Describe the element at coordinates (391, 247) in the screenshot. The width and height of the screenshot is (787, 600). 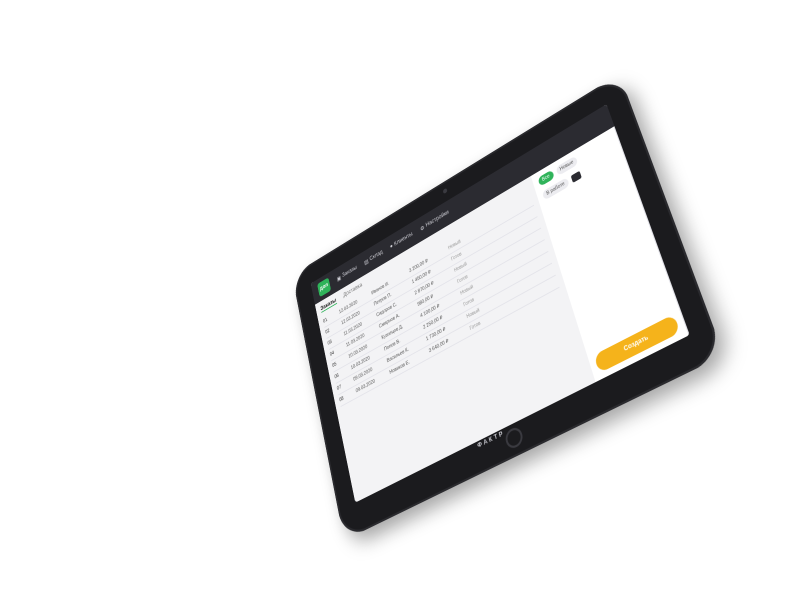
I see `users-icon: ●` at that location.